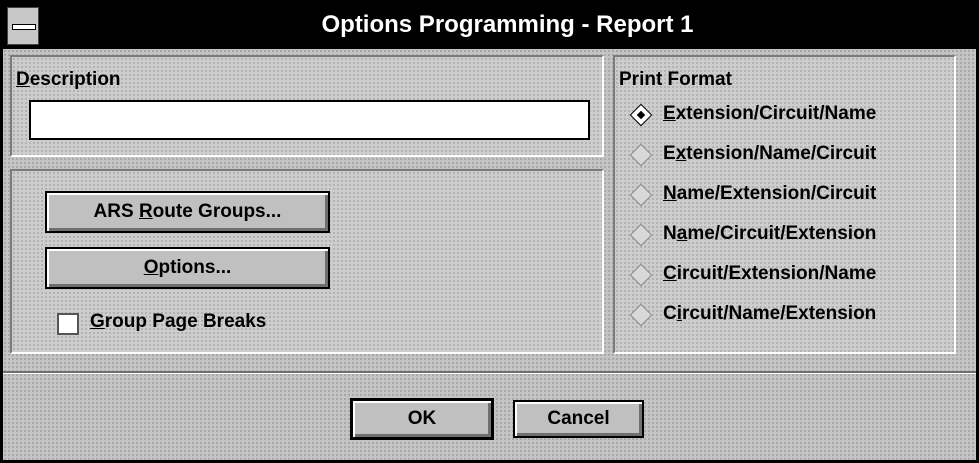  I want to click on description-panel: Description, so click(307, 106).